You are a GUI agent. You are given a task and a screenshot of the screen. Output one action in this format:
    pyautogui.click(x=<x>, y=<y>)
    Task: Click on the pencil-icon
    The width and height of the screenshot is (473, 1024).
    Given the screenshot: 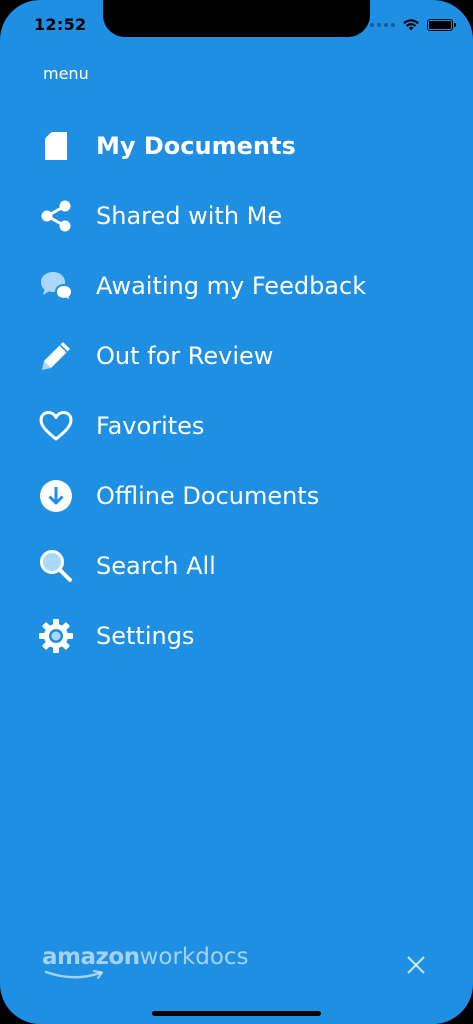 What is the action you would take?
    pyautogui.click(x=56, y=356)
    